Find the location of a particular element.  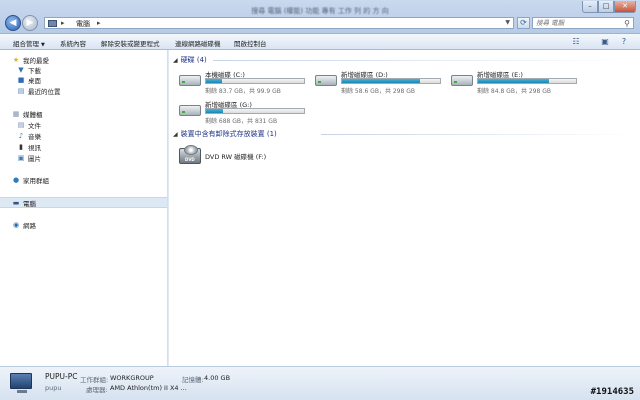

desktop-icon: ■ is located at coordinates (21, 80).